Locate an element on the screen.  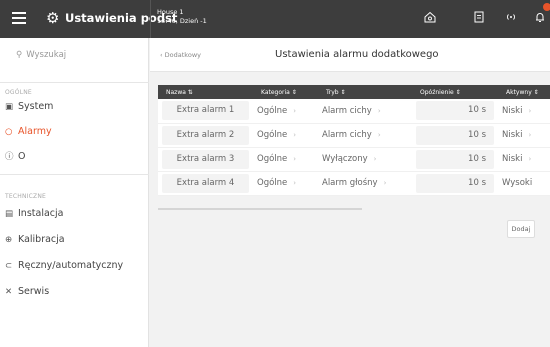
sidebar-item-label: Alarmy is located at coordinates (35, 131).